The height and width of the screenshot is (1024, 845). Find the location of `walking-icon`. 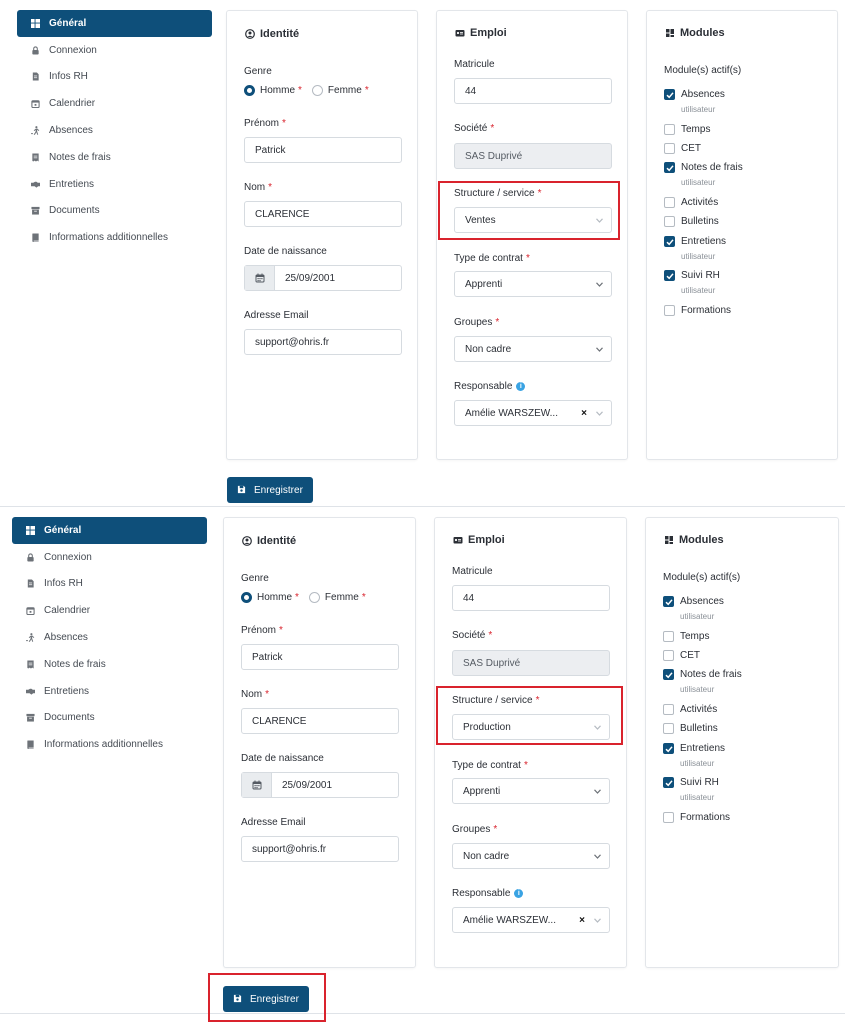

walking-icon is located at coordinates (35, 131).